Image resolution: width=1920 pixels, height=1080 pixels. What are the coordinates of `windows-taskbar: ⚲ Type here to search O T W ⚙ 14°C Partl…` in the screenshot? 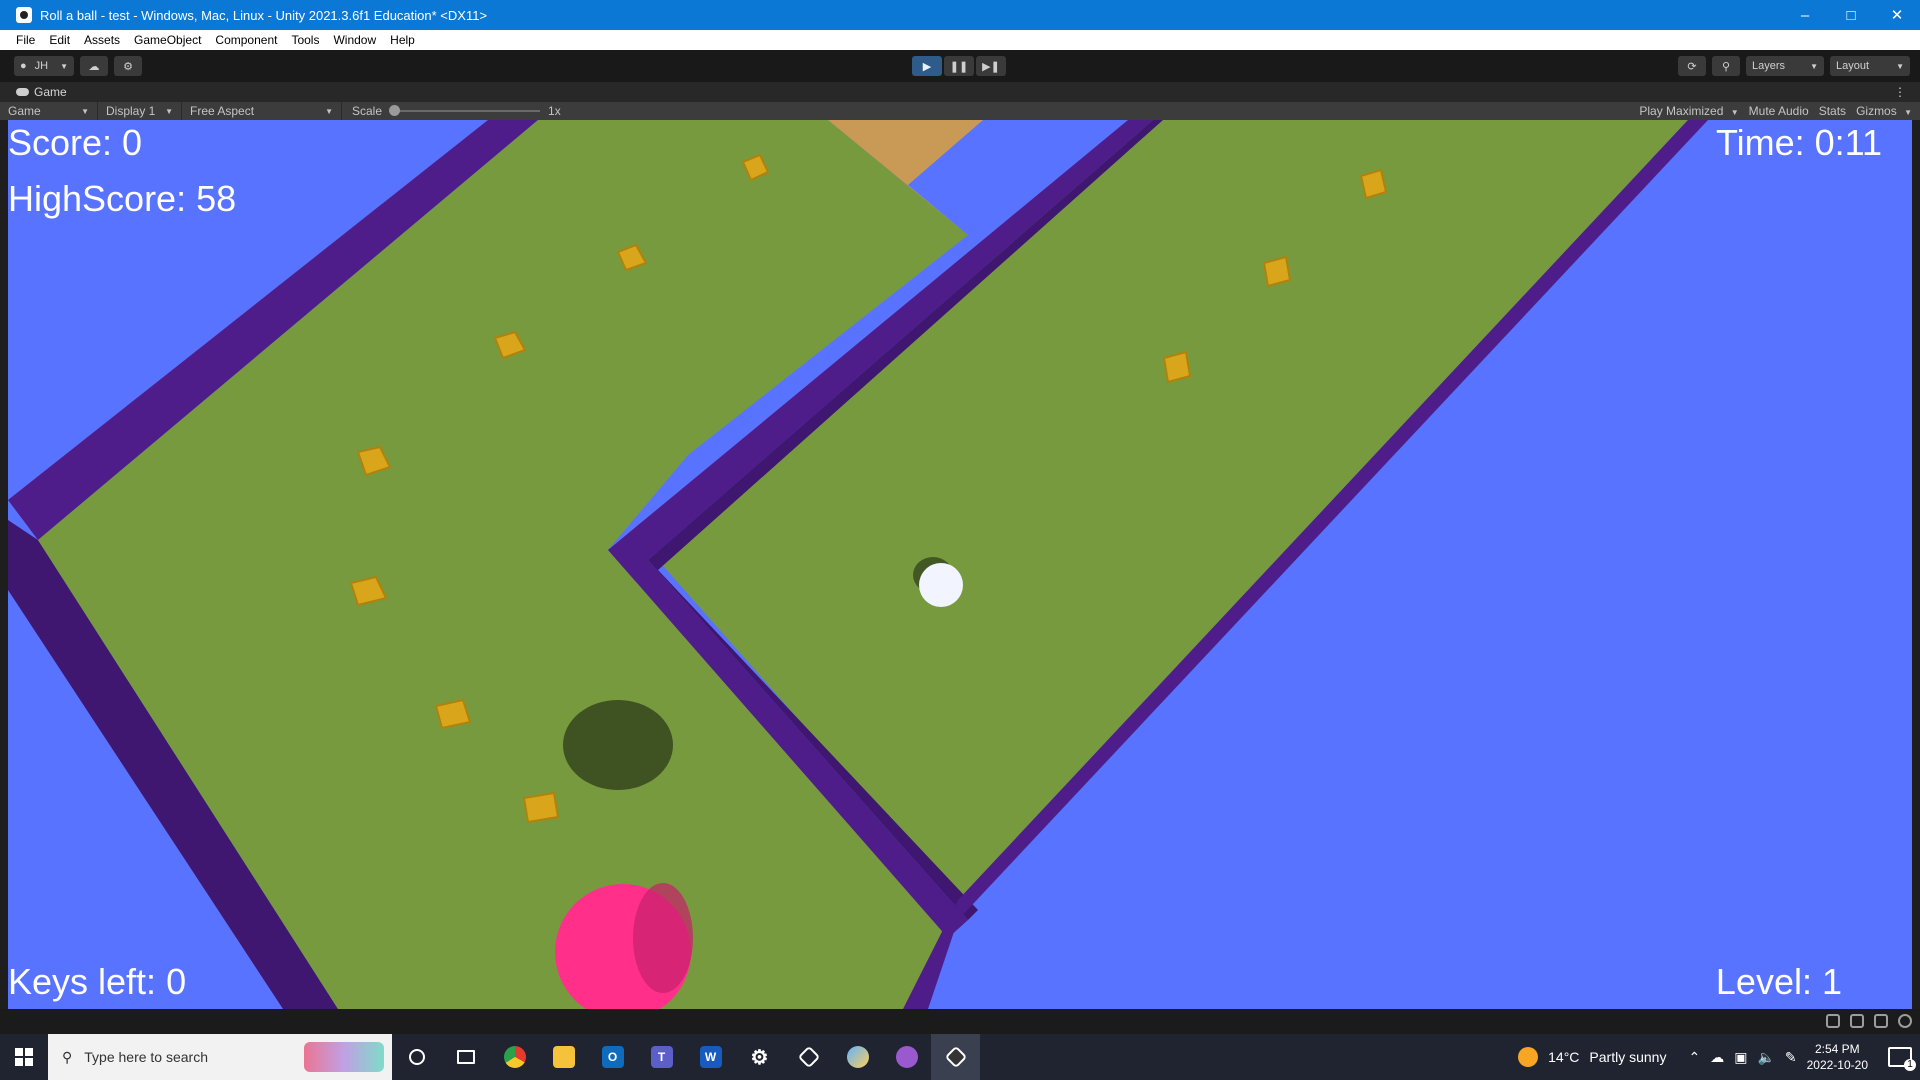 It's located at (960, 1057).